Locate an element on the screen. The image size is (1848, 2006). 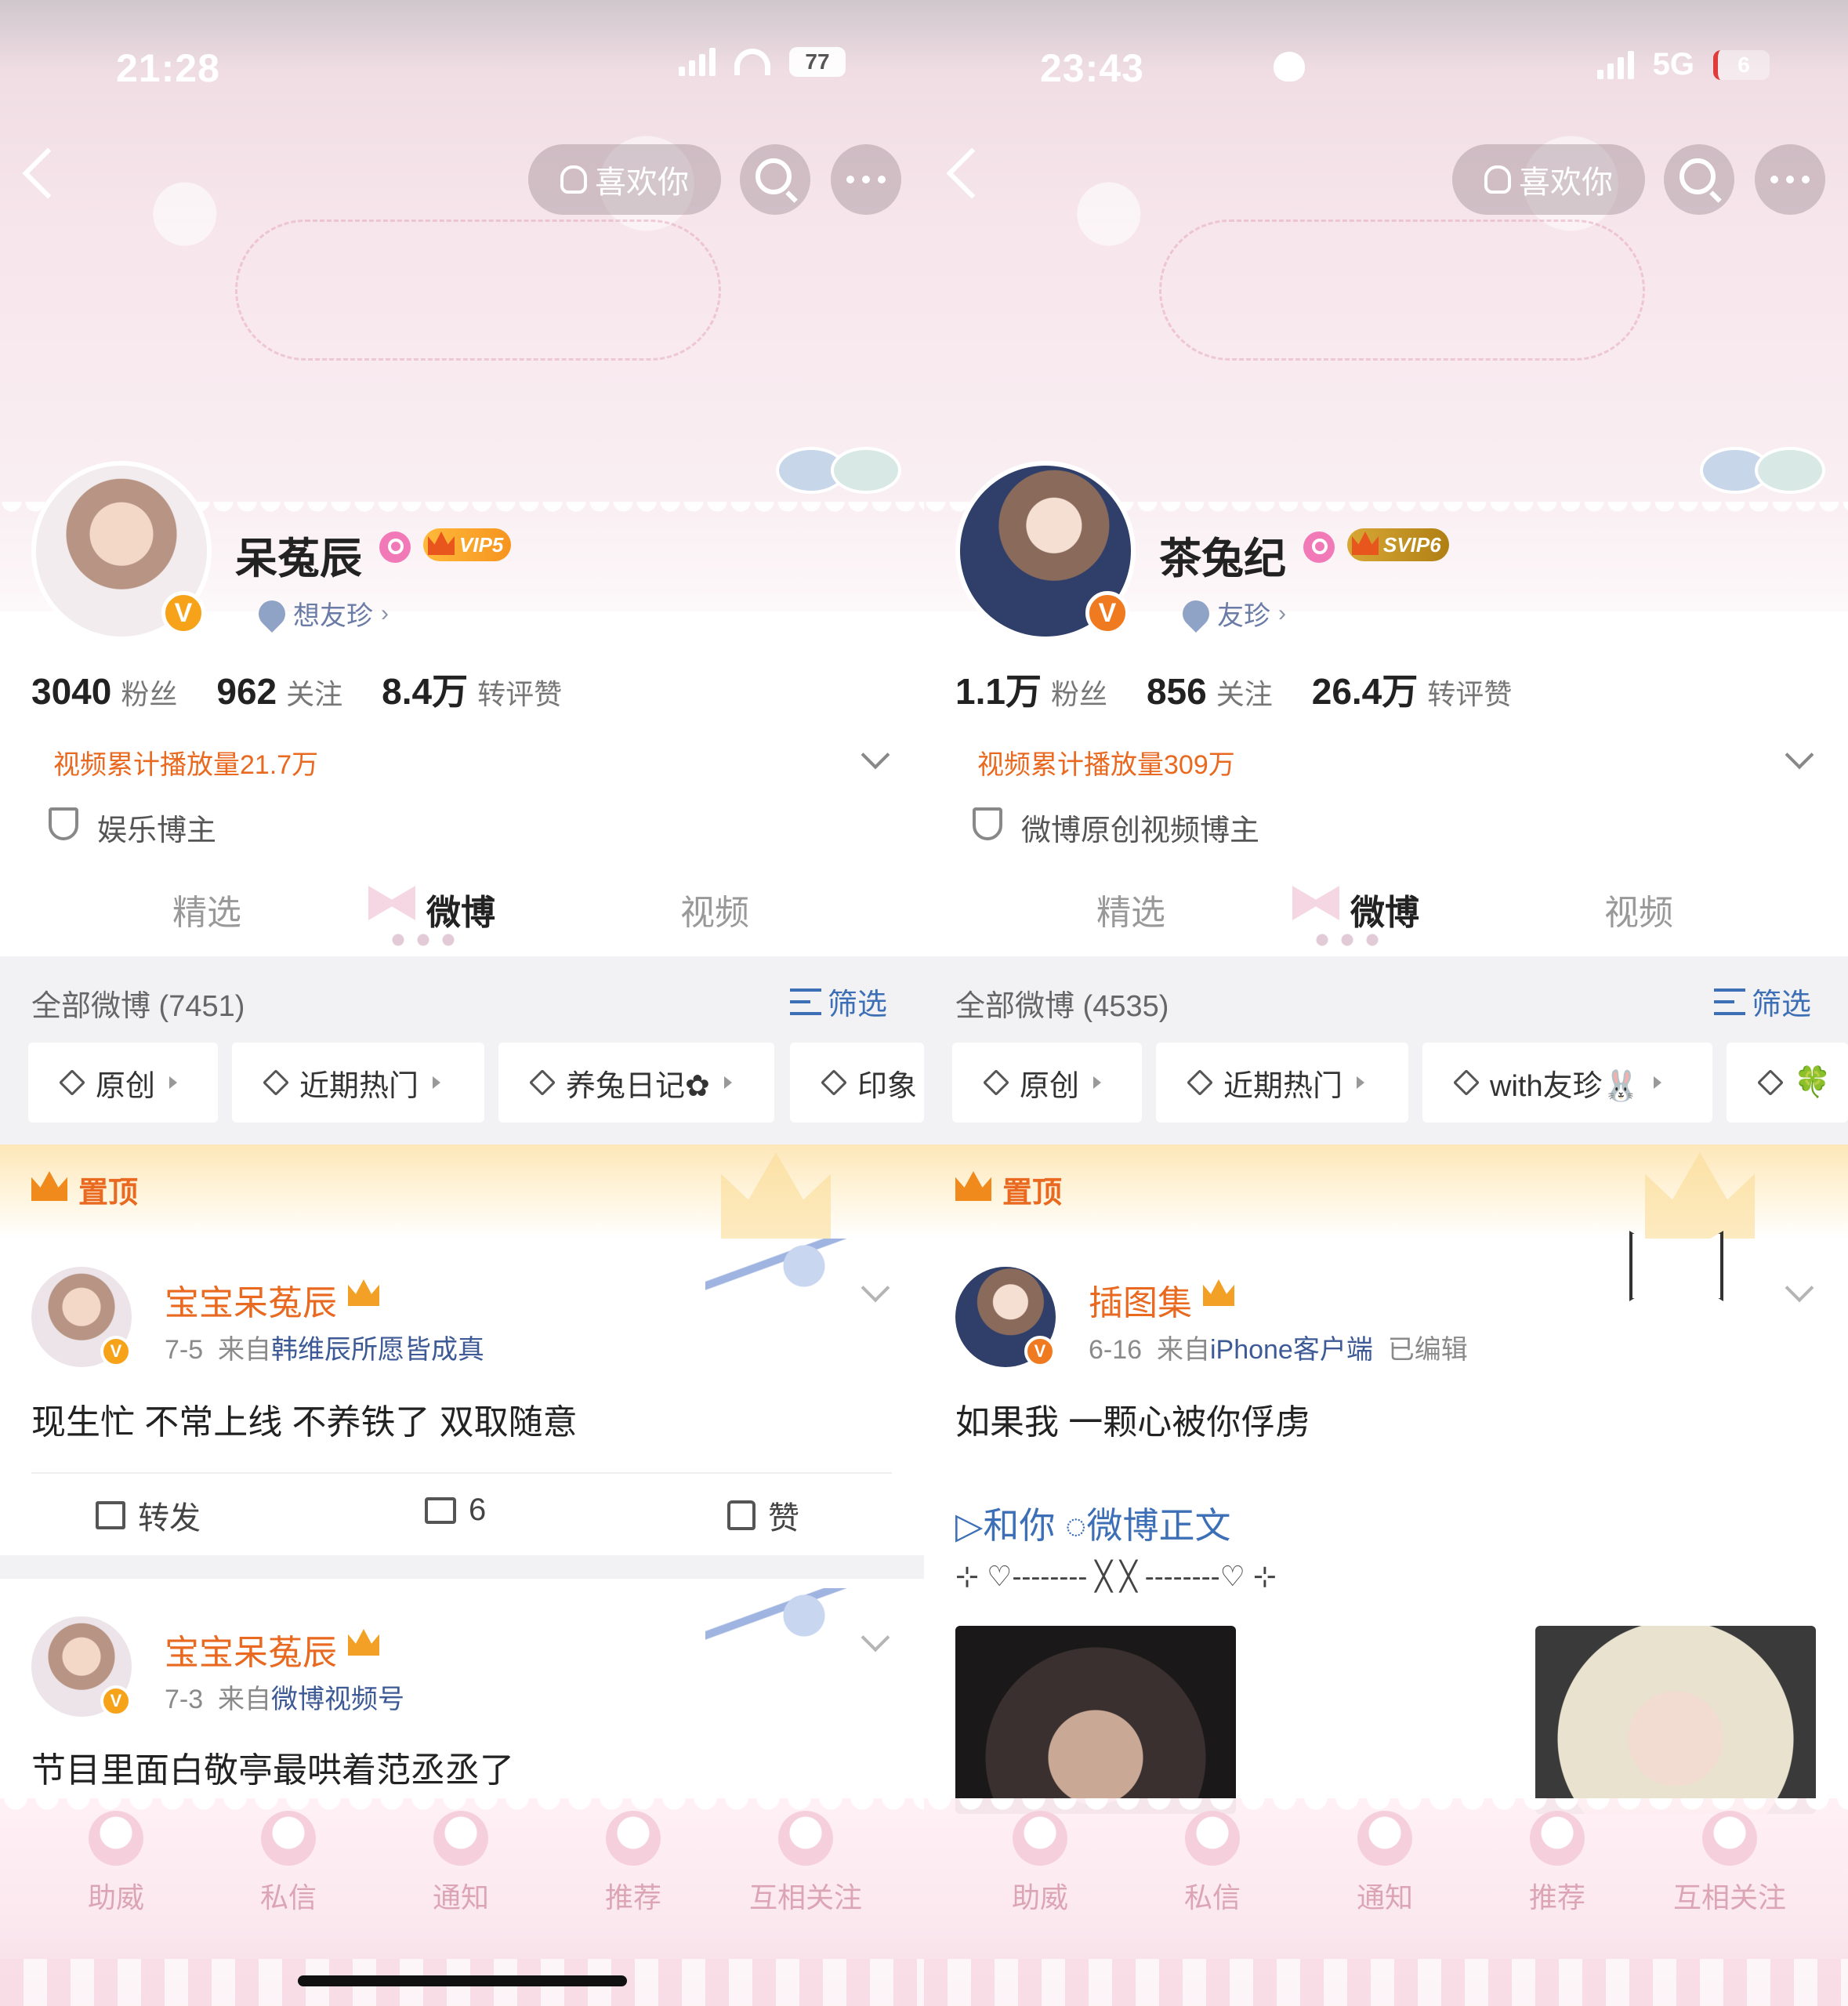
vip-label: VIP5 is located at coordinates (481, 545).